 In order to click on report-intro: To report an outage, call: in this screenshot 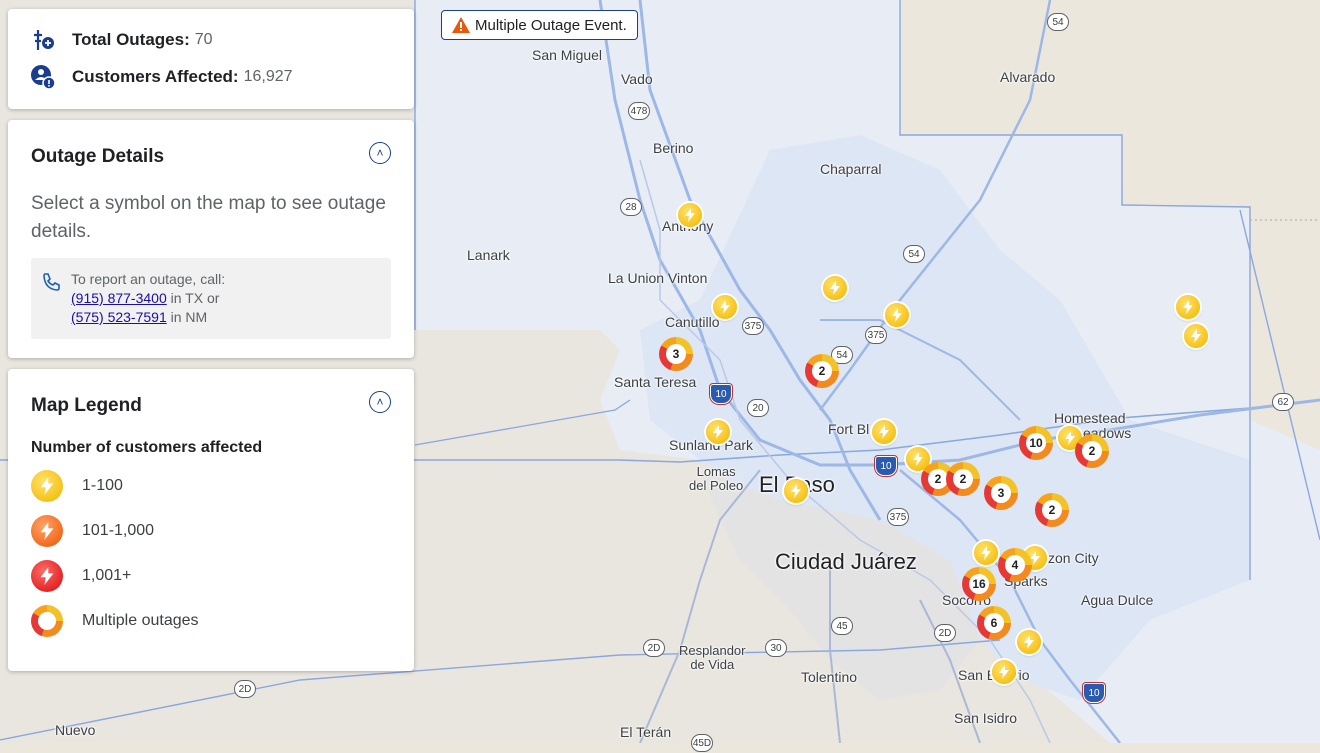, I will do `click(148, 279)`.